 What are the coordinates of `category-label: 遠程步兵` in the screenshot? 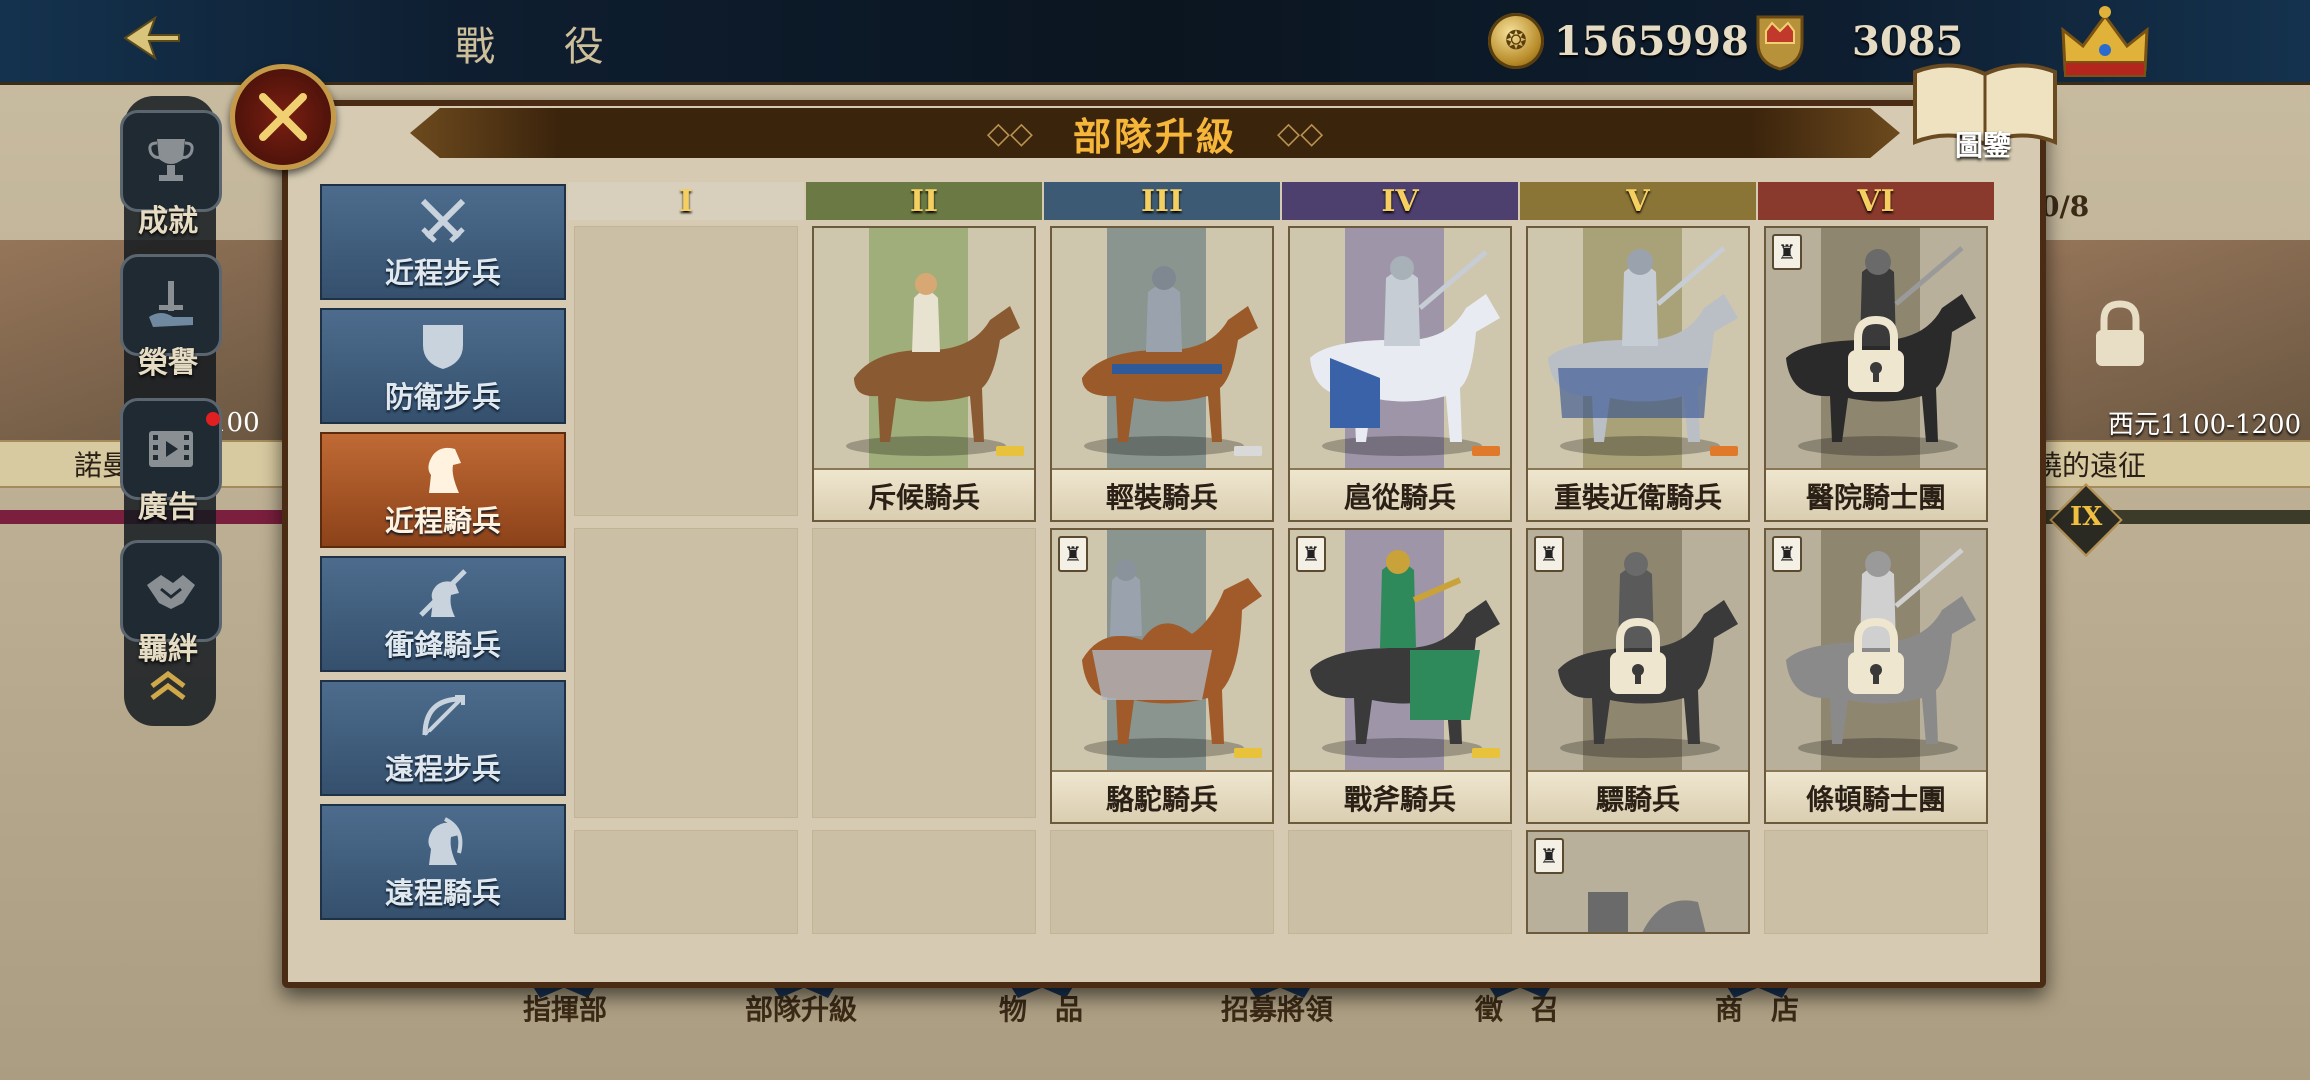 It's located at (442, 769).